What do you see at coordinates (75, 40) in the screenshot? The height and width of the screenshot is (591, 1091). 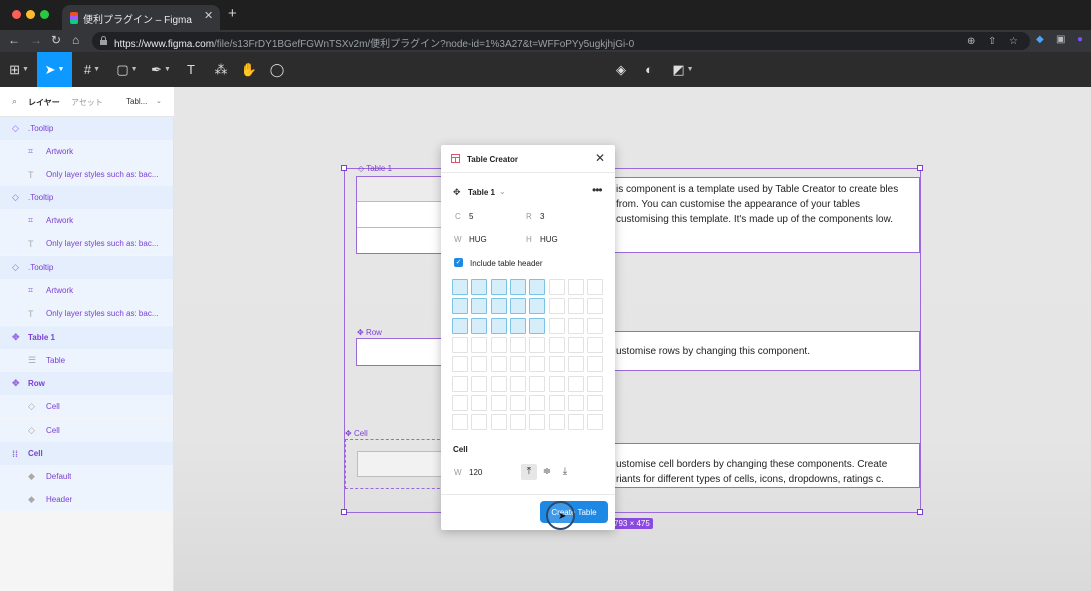 I see `home-icon: ⌂` at bounding box center [75, 40].